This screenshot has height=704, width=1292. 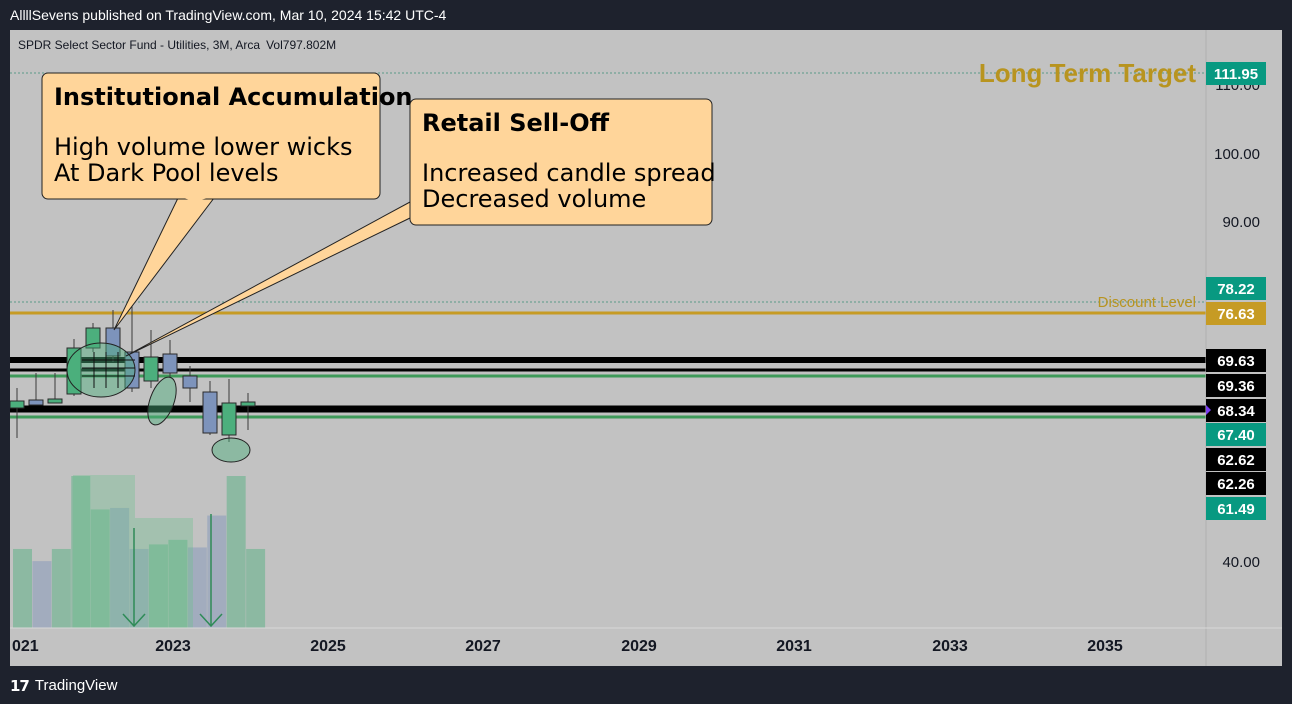 What do you see at coordinates (166, 173) in the screenshot?
I see `callout-accumulation-line: At Dark Pool levels` at bounding box center [166, 173].